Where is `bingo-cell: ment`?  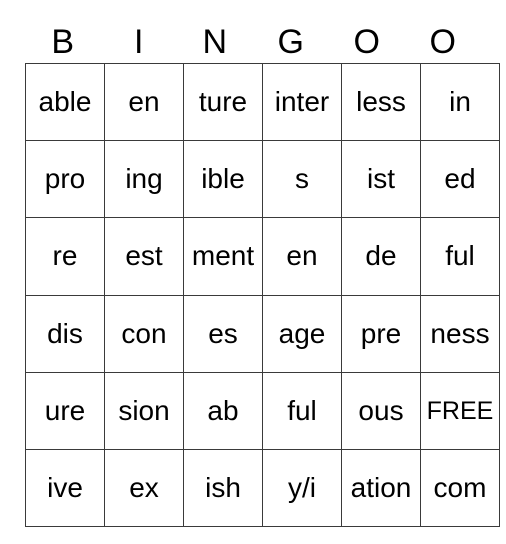
bingo-cell: ment is located at coordinates (223, 256).